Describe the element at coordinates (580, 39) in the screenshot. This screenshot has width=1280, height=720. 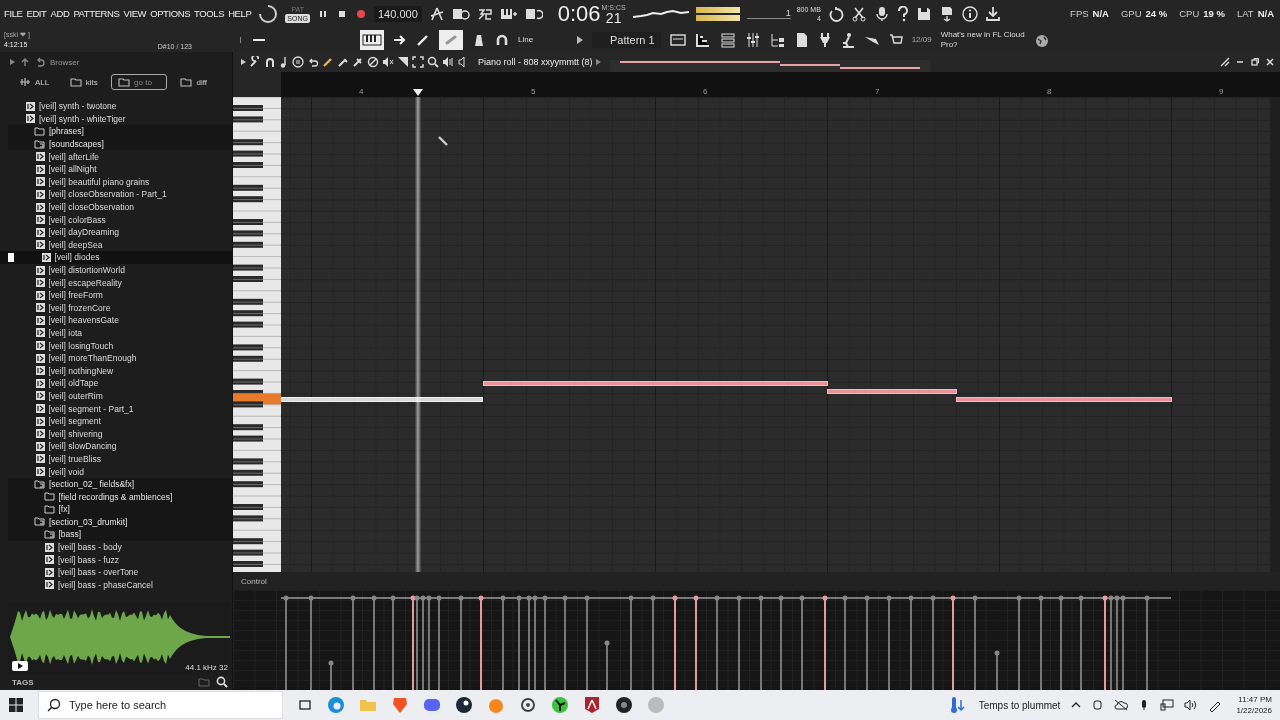
I see `play-arrow-icon` at that location.